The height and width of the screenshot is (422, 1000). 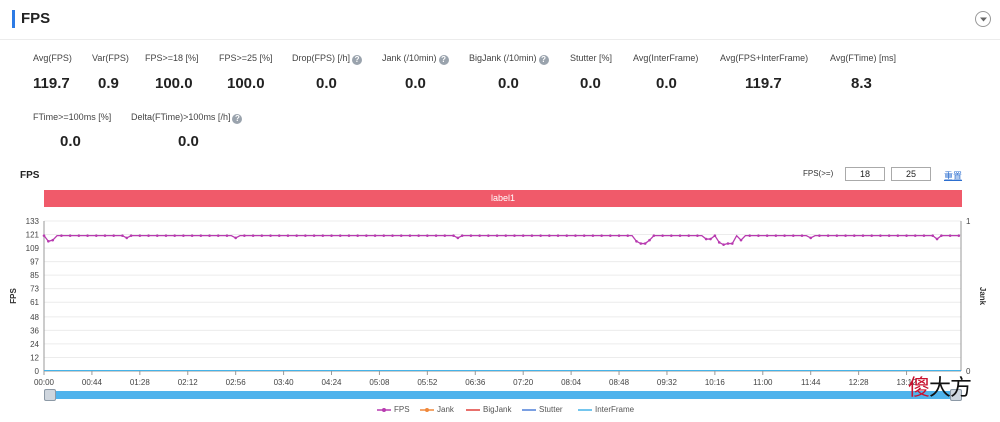 What do you see at coordinates (818, 173) in the screenshot?
I see `fps-filter-label: FPS(>=)` at bounding box center [818, 173].